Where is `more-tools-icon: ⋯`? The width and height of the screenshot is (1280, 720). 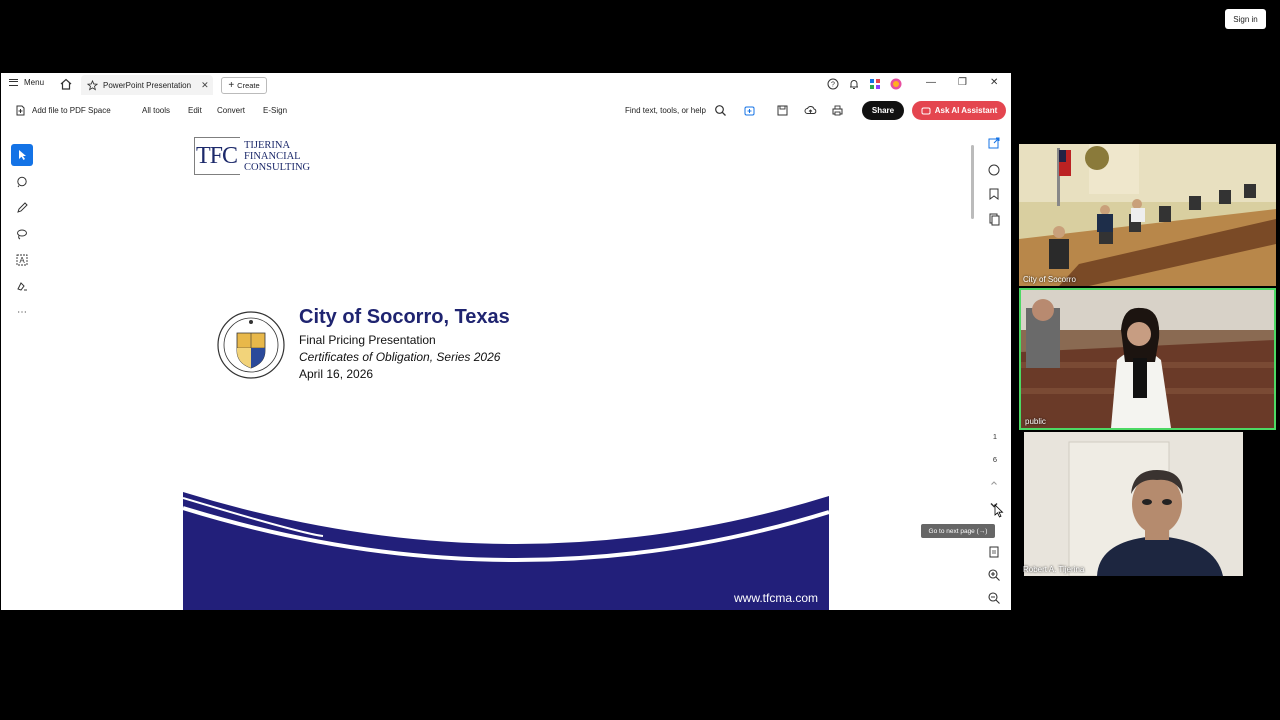
more-tools-icon: ⋯ is located at coordinates (22, 312).